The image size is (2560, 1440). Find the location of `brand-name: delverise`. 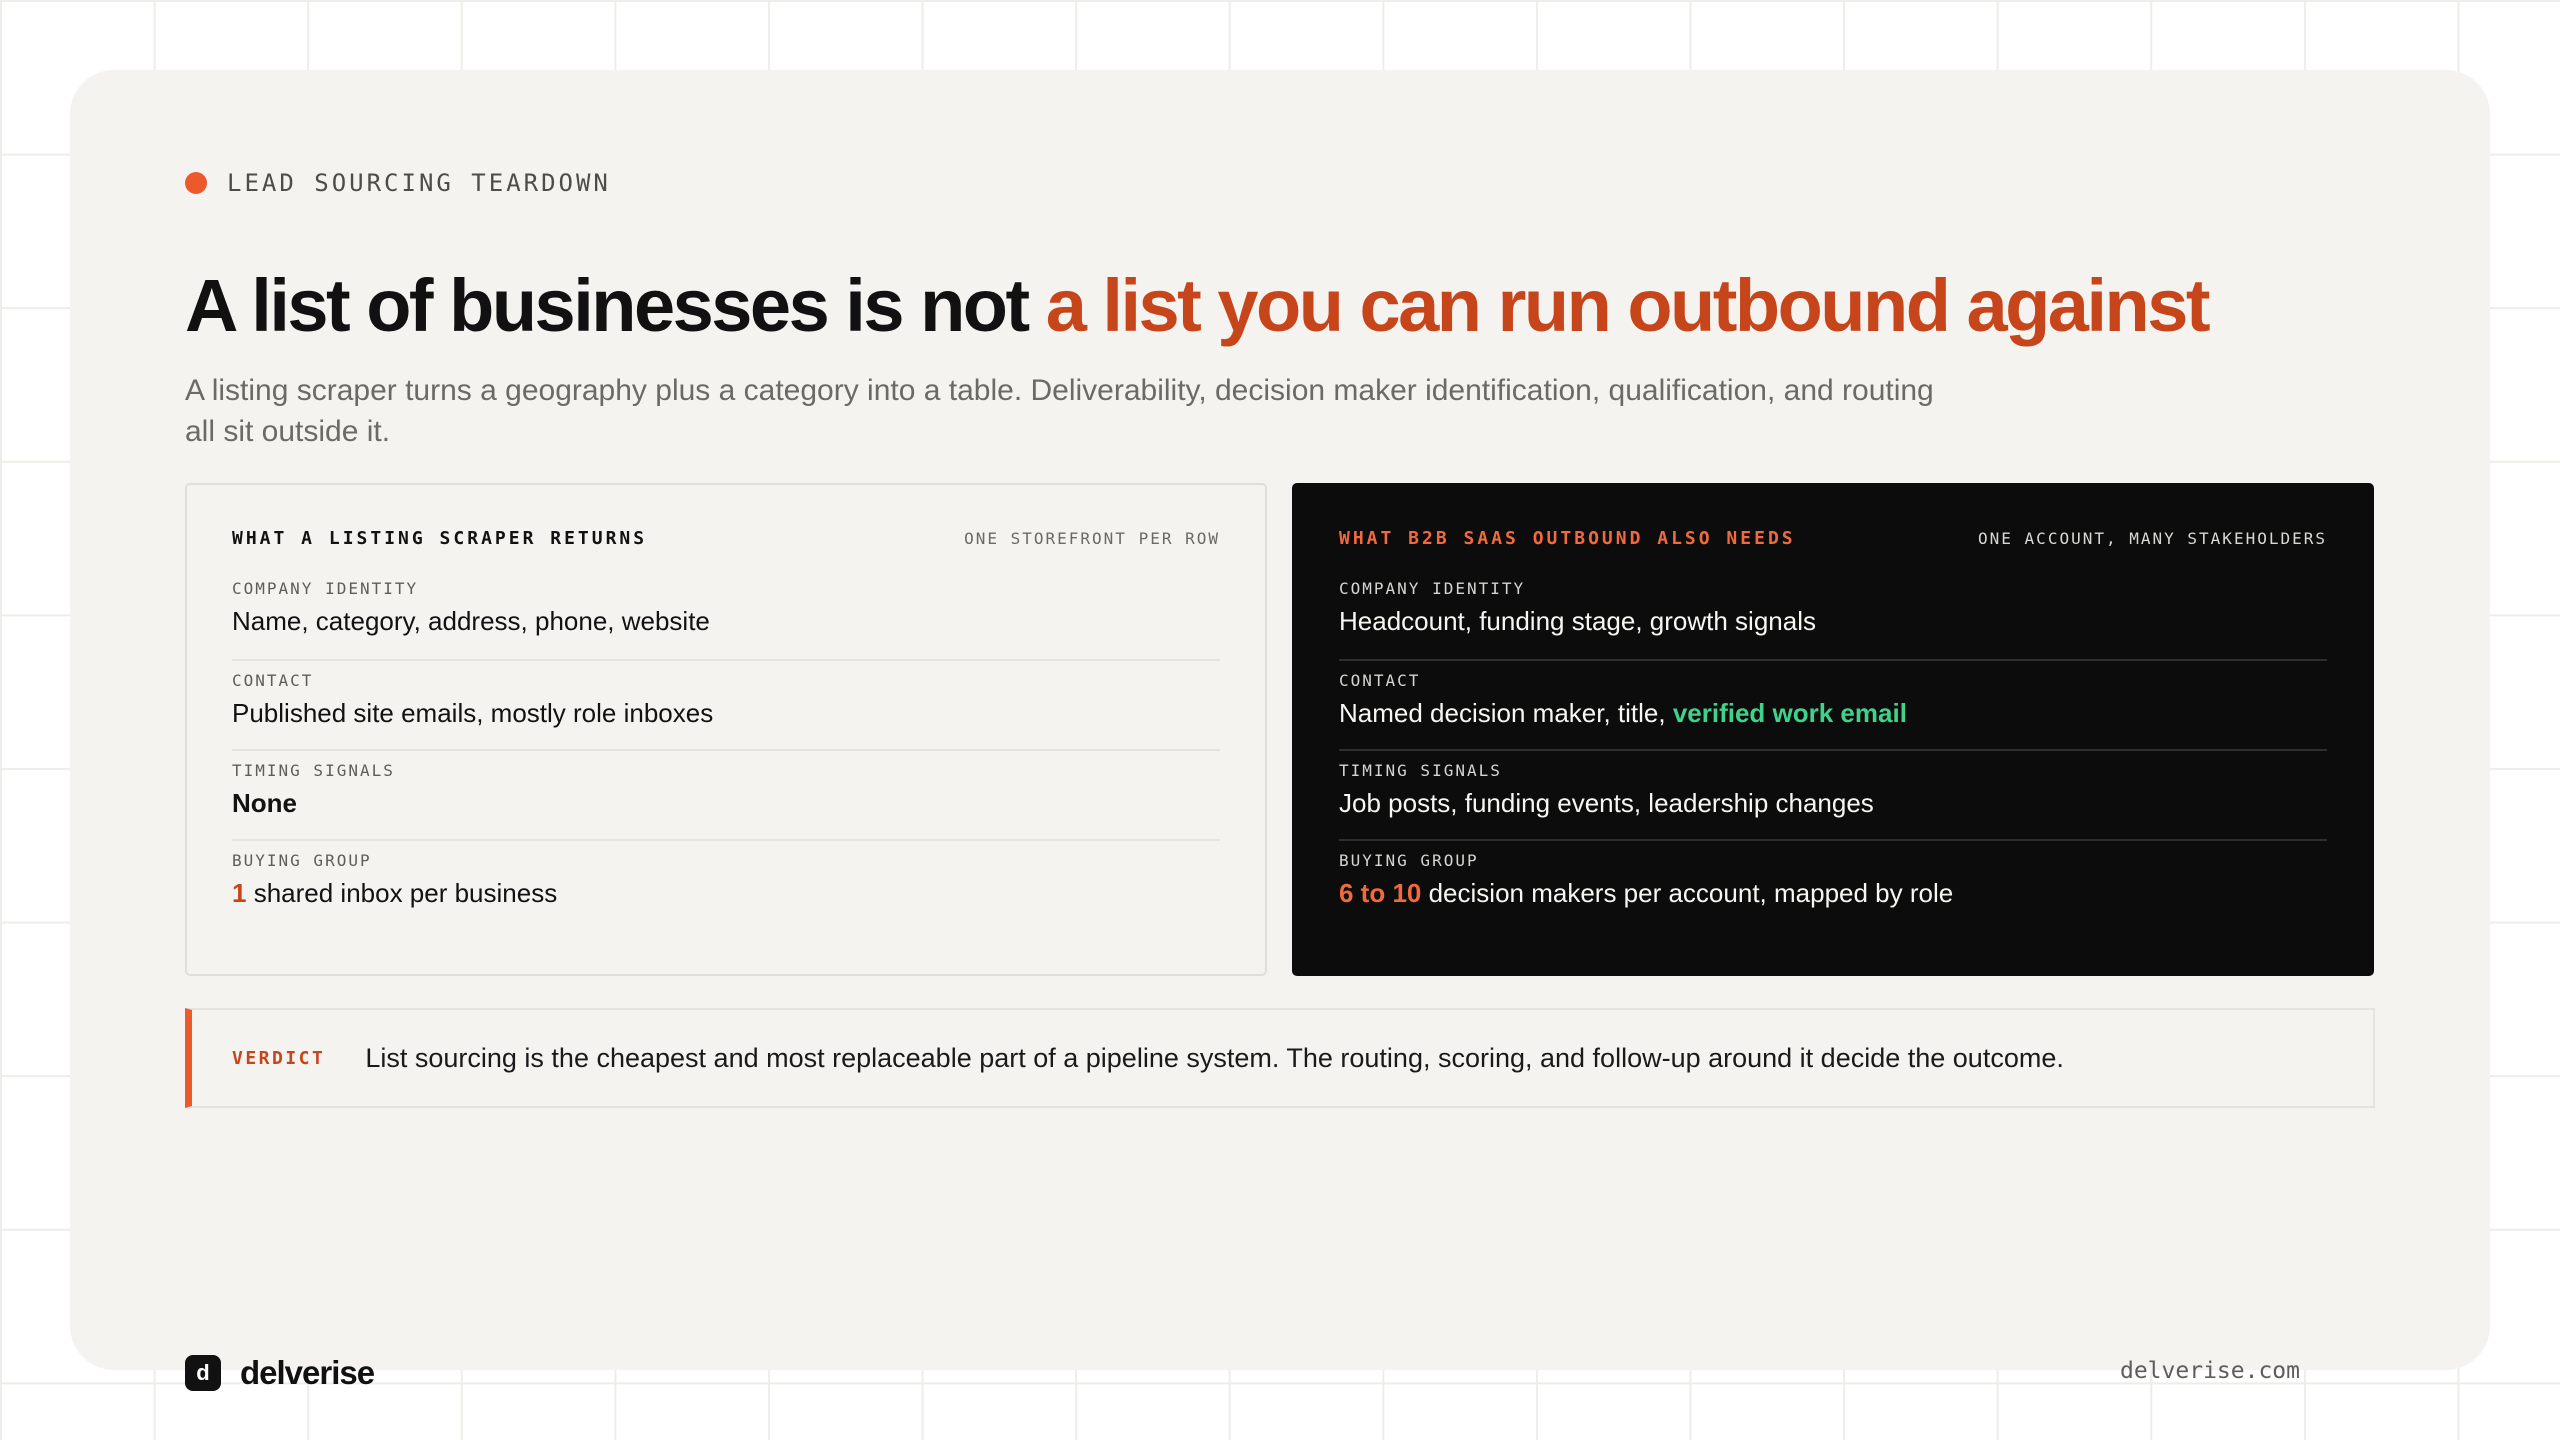

brand-name: delverise is located at coordinates (307, 1372).